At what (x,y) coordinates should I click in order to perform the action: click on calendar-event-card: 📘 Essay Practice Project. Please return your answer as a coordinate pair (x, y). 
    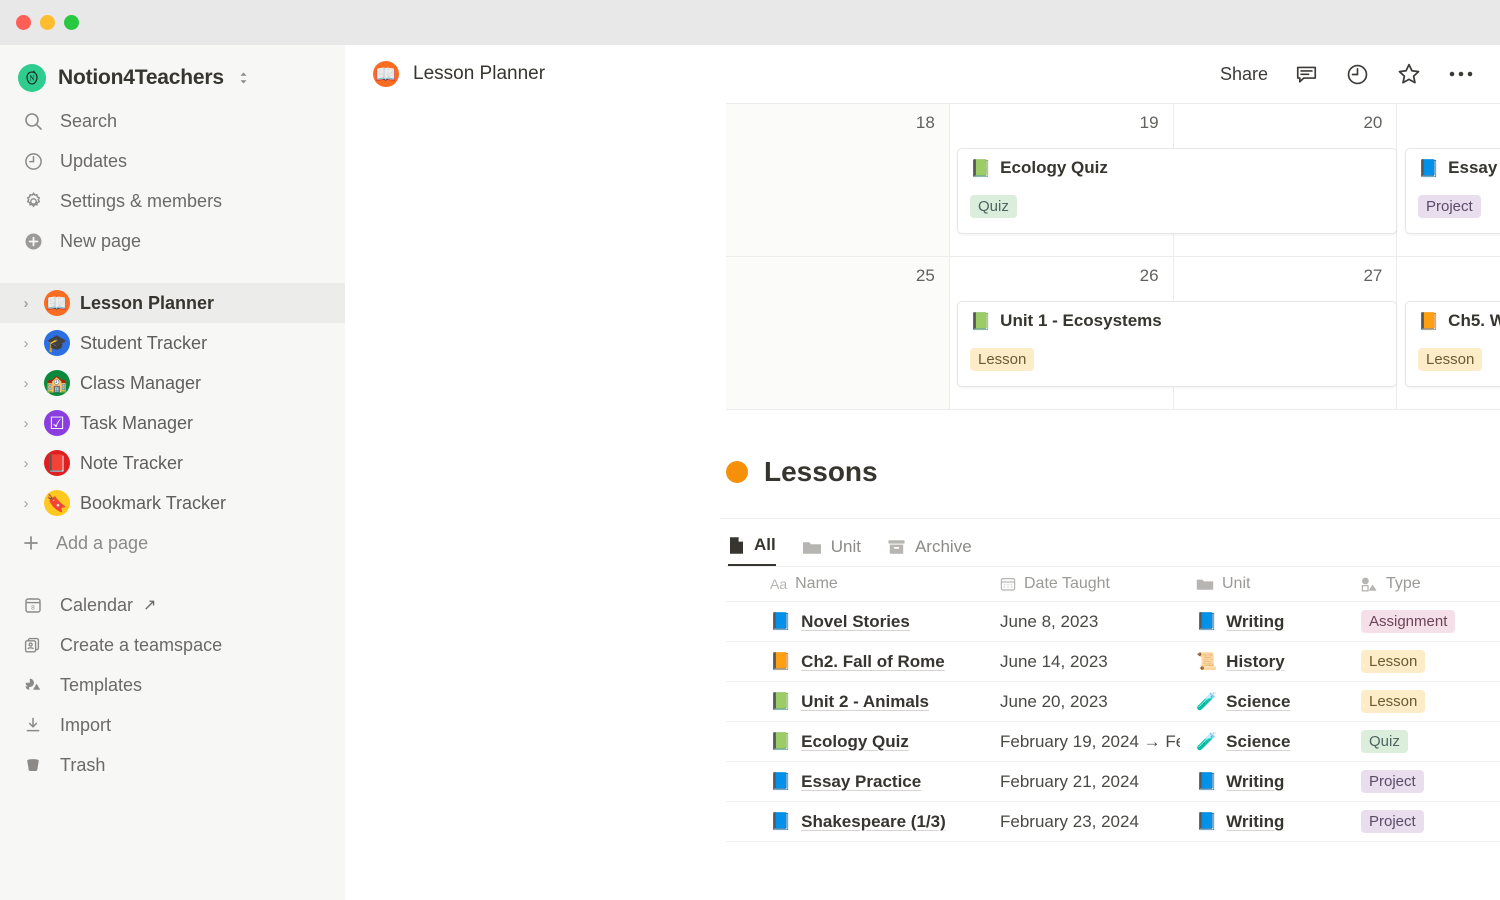
    Looking at the image, I should click on (1452, 191).